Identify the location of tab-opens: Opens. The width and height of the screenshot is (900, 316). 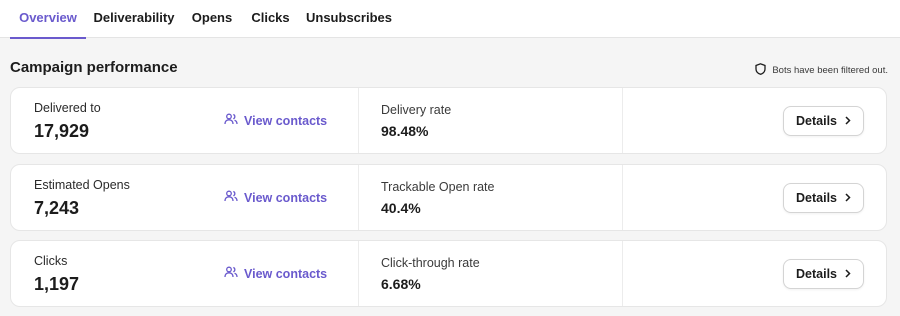
(212, 19).